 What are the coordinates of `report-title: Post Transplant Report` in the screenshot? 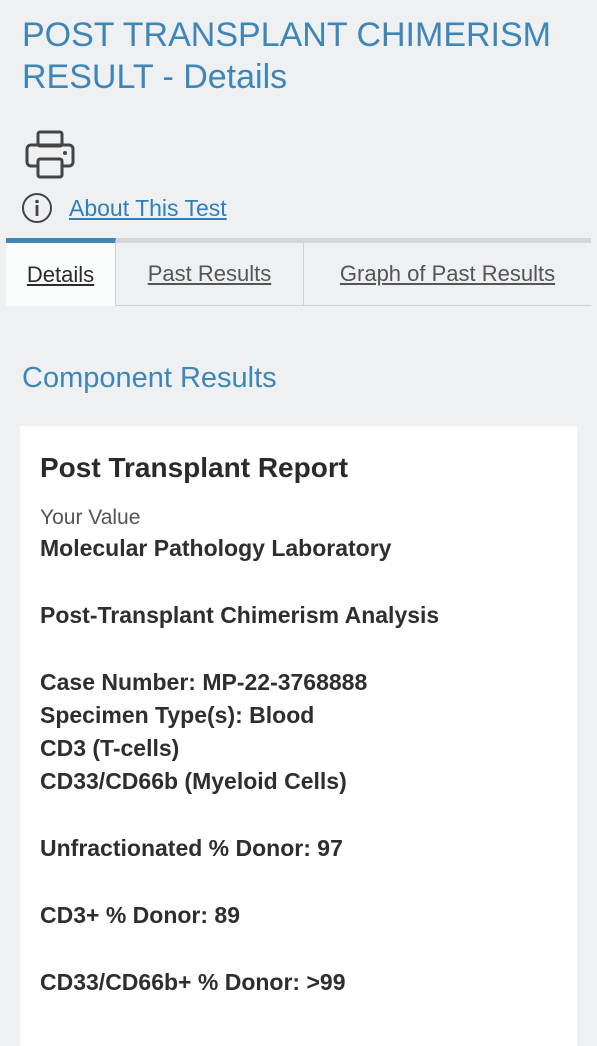 It's located at (194, 467).